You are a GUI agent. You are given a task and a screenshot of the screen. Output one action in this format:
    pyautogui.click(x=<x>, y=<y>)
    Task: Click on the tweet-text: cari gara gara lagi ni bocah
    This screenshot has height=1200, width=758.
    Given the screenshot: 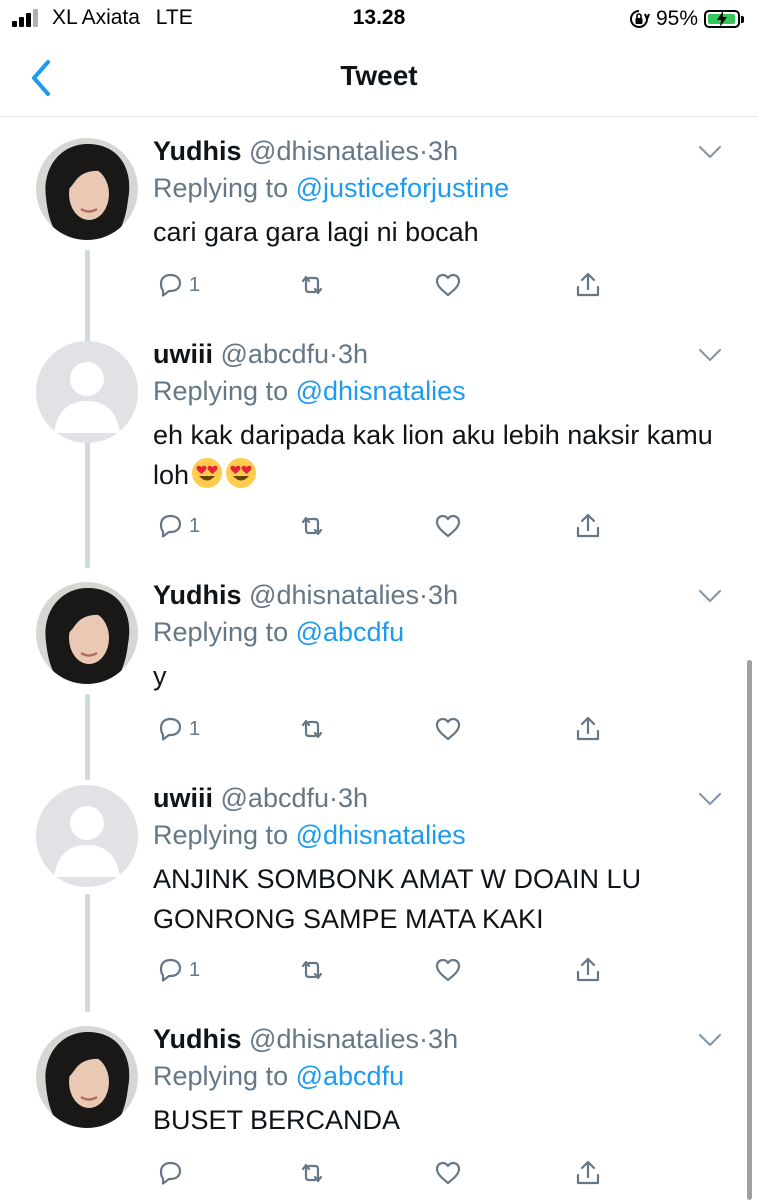 What is the action you would take?
    pyautogui.click(x=316, y=232)
    